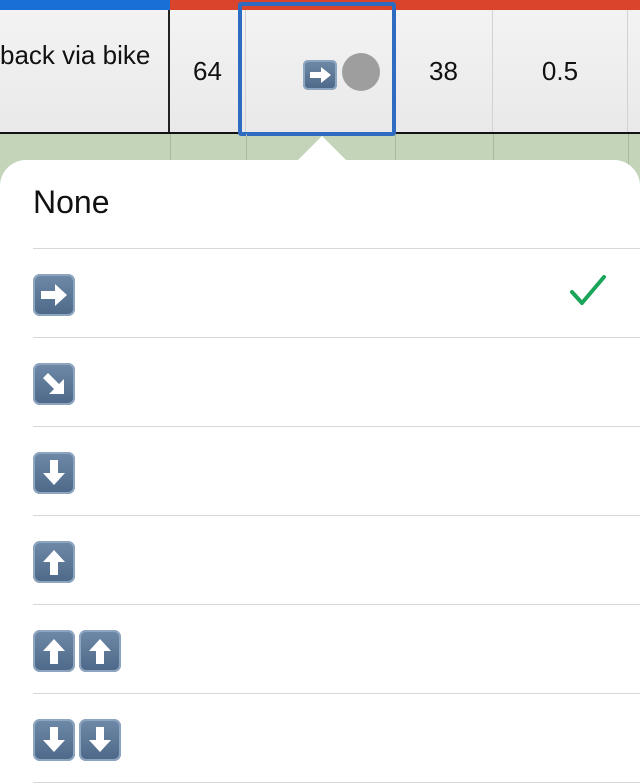 The height and width of the screenshot is (783, 640). I want to click on option-down-arrow, so click(320, 471).